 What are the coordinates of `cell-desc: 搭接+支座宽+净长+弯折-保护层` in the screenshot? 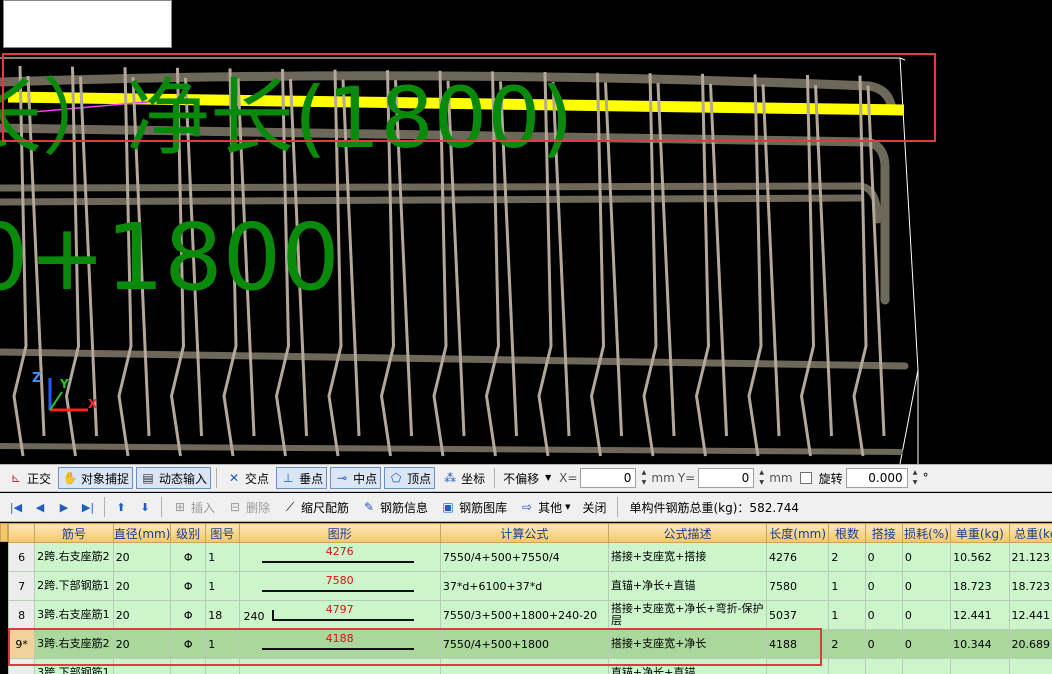 It's located at (687, 615).